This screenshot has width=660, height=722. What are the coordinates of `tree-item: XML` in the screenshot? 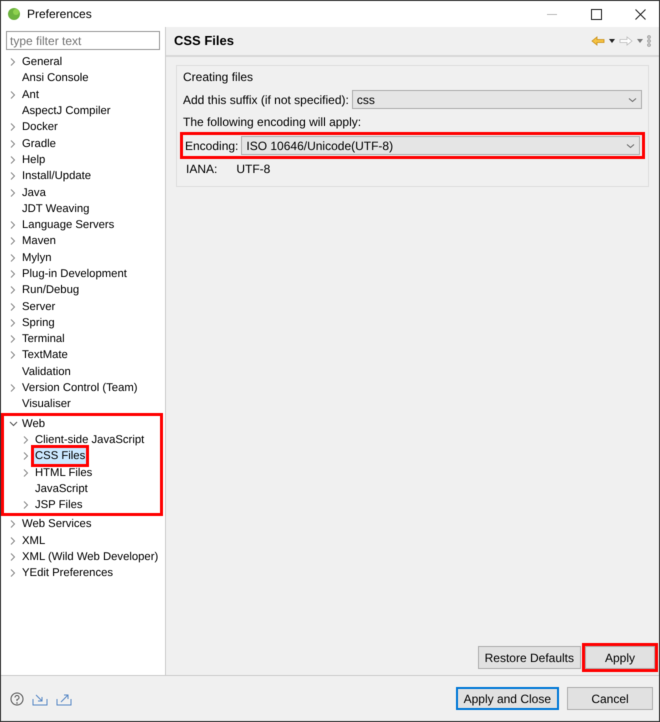 It's located at (33, 540).